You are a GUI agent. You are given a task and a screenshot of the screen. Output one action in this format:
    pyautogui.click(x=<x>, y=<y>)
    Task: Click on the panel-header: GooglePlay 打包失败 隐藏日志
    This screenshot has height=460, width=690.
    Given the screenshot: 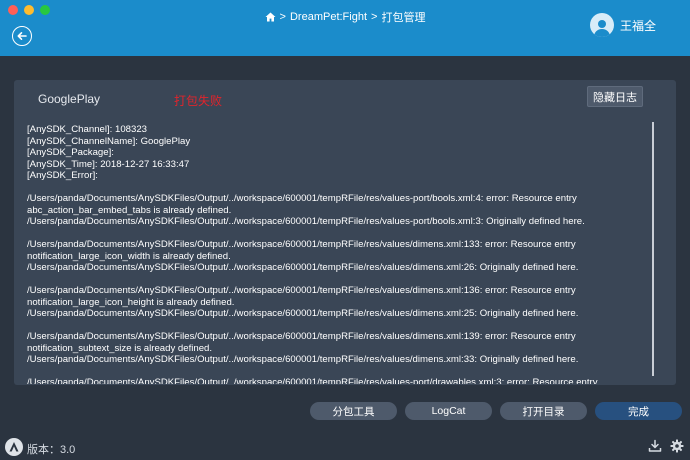 What is the action you would take?
    pyautogui.click(x=345, y=97)
    